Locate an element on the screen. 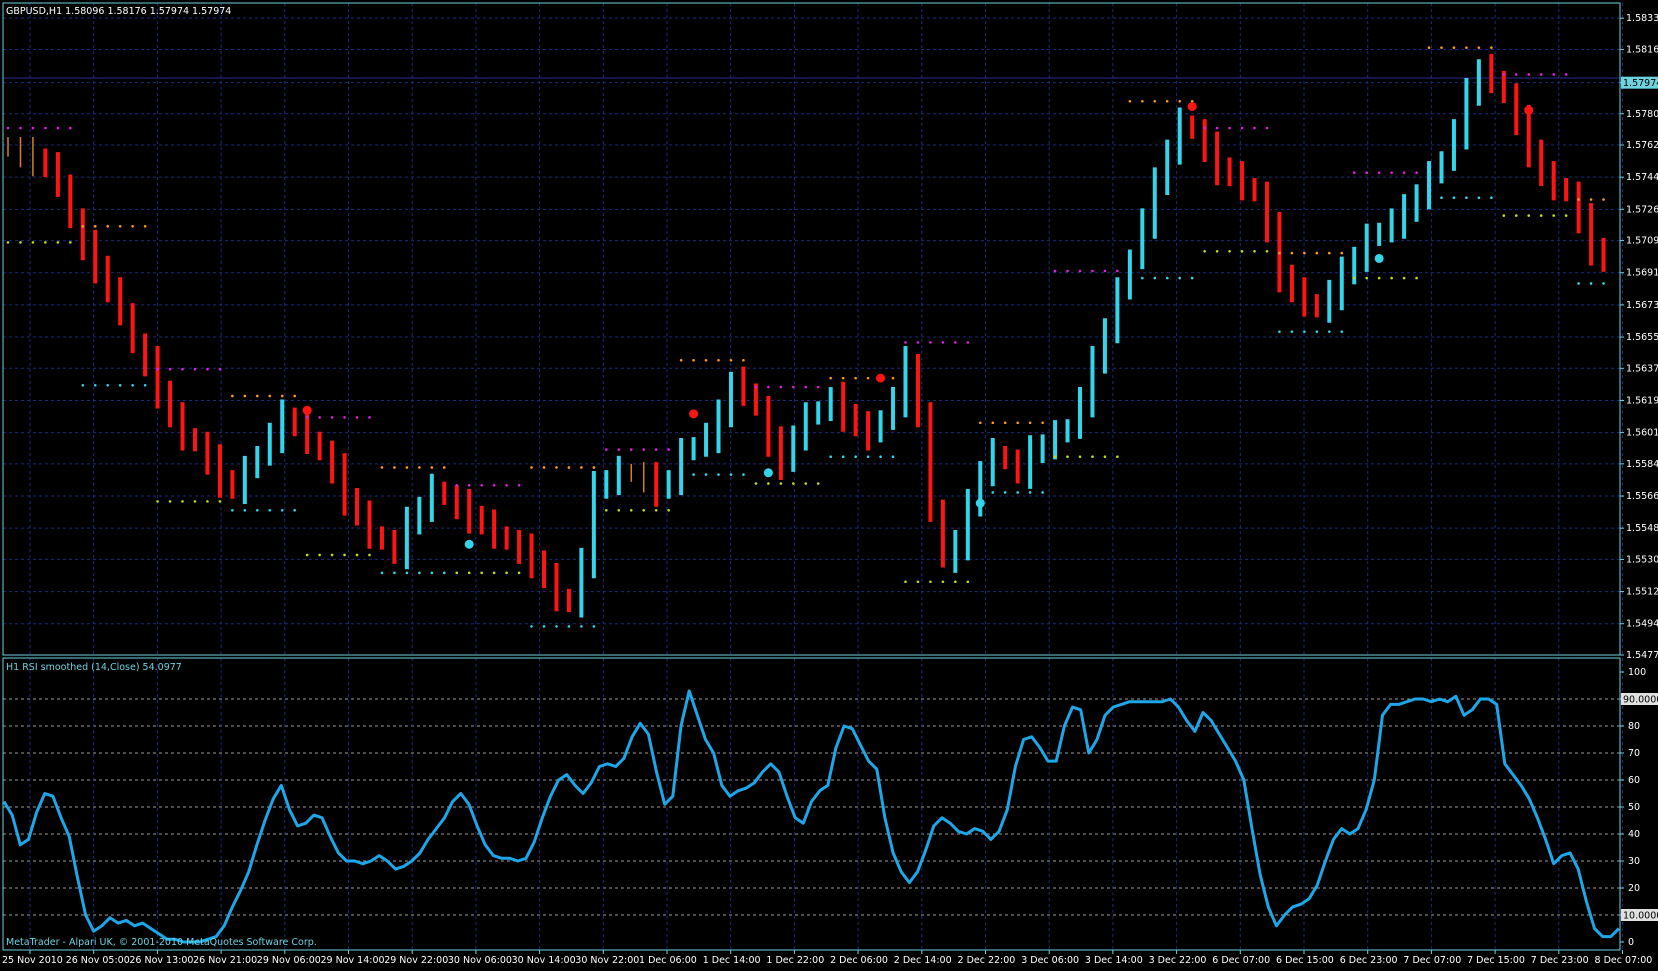 This screenshot has height=971, width=1658. time-axis-label: 26 Nov 21:00 is located at coordinates (225, 960).